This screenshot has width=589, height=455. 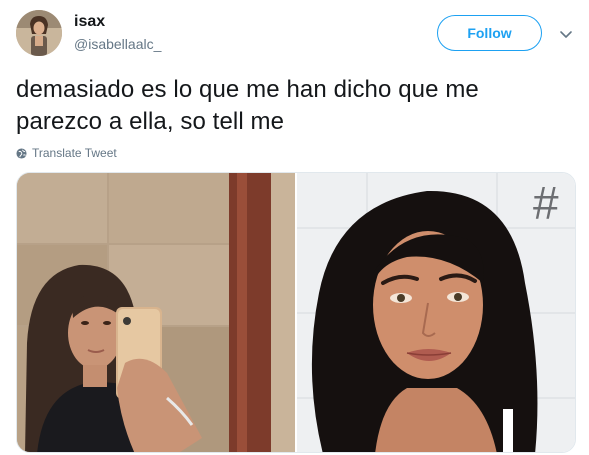 What do you see at coordinates (117, 44) in the screenshot?
I see `author-handle: @isabellaalc_` at bounding box center [117, 44].